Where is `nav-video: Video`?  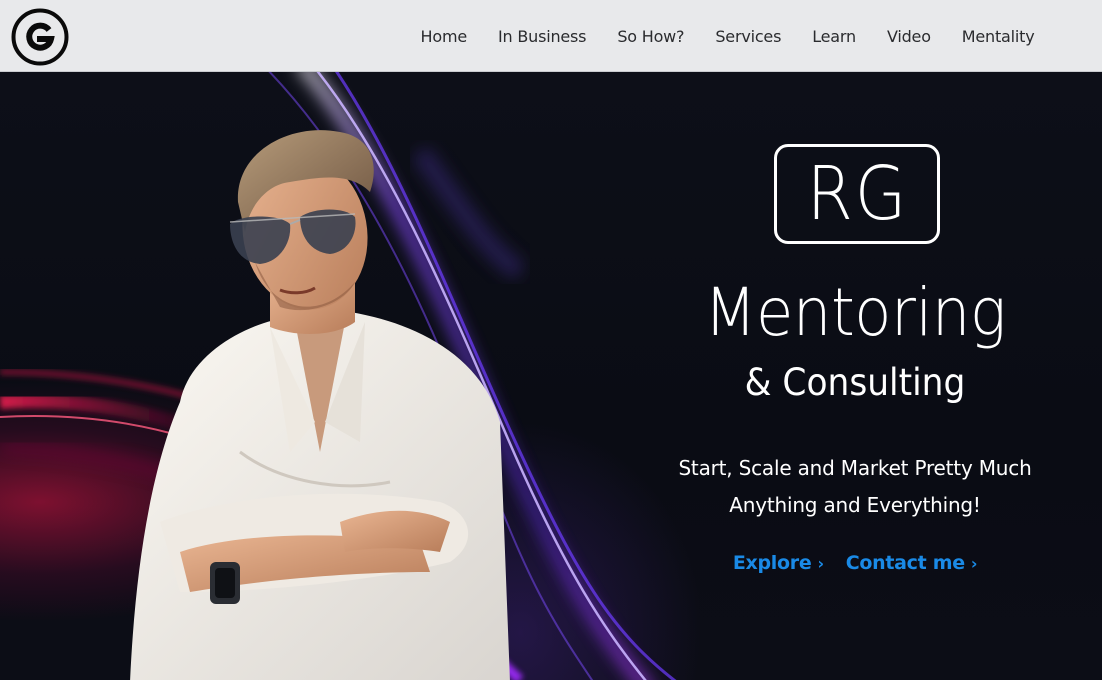
nav-video: Video is located at coordinates (908, 36).